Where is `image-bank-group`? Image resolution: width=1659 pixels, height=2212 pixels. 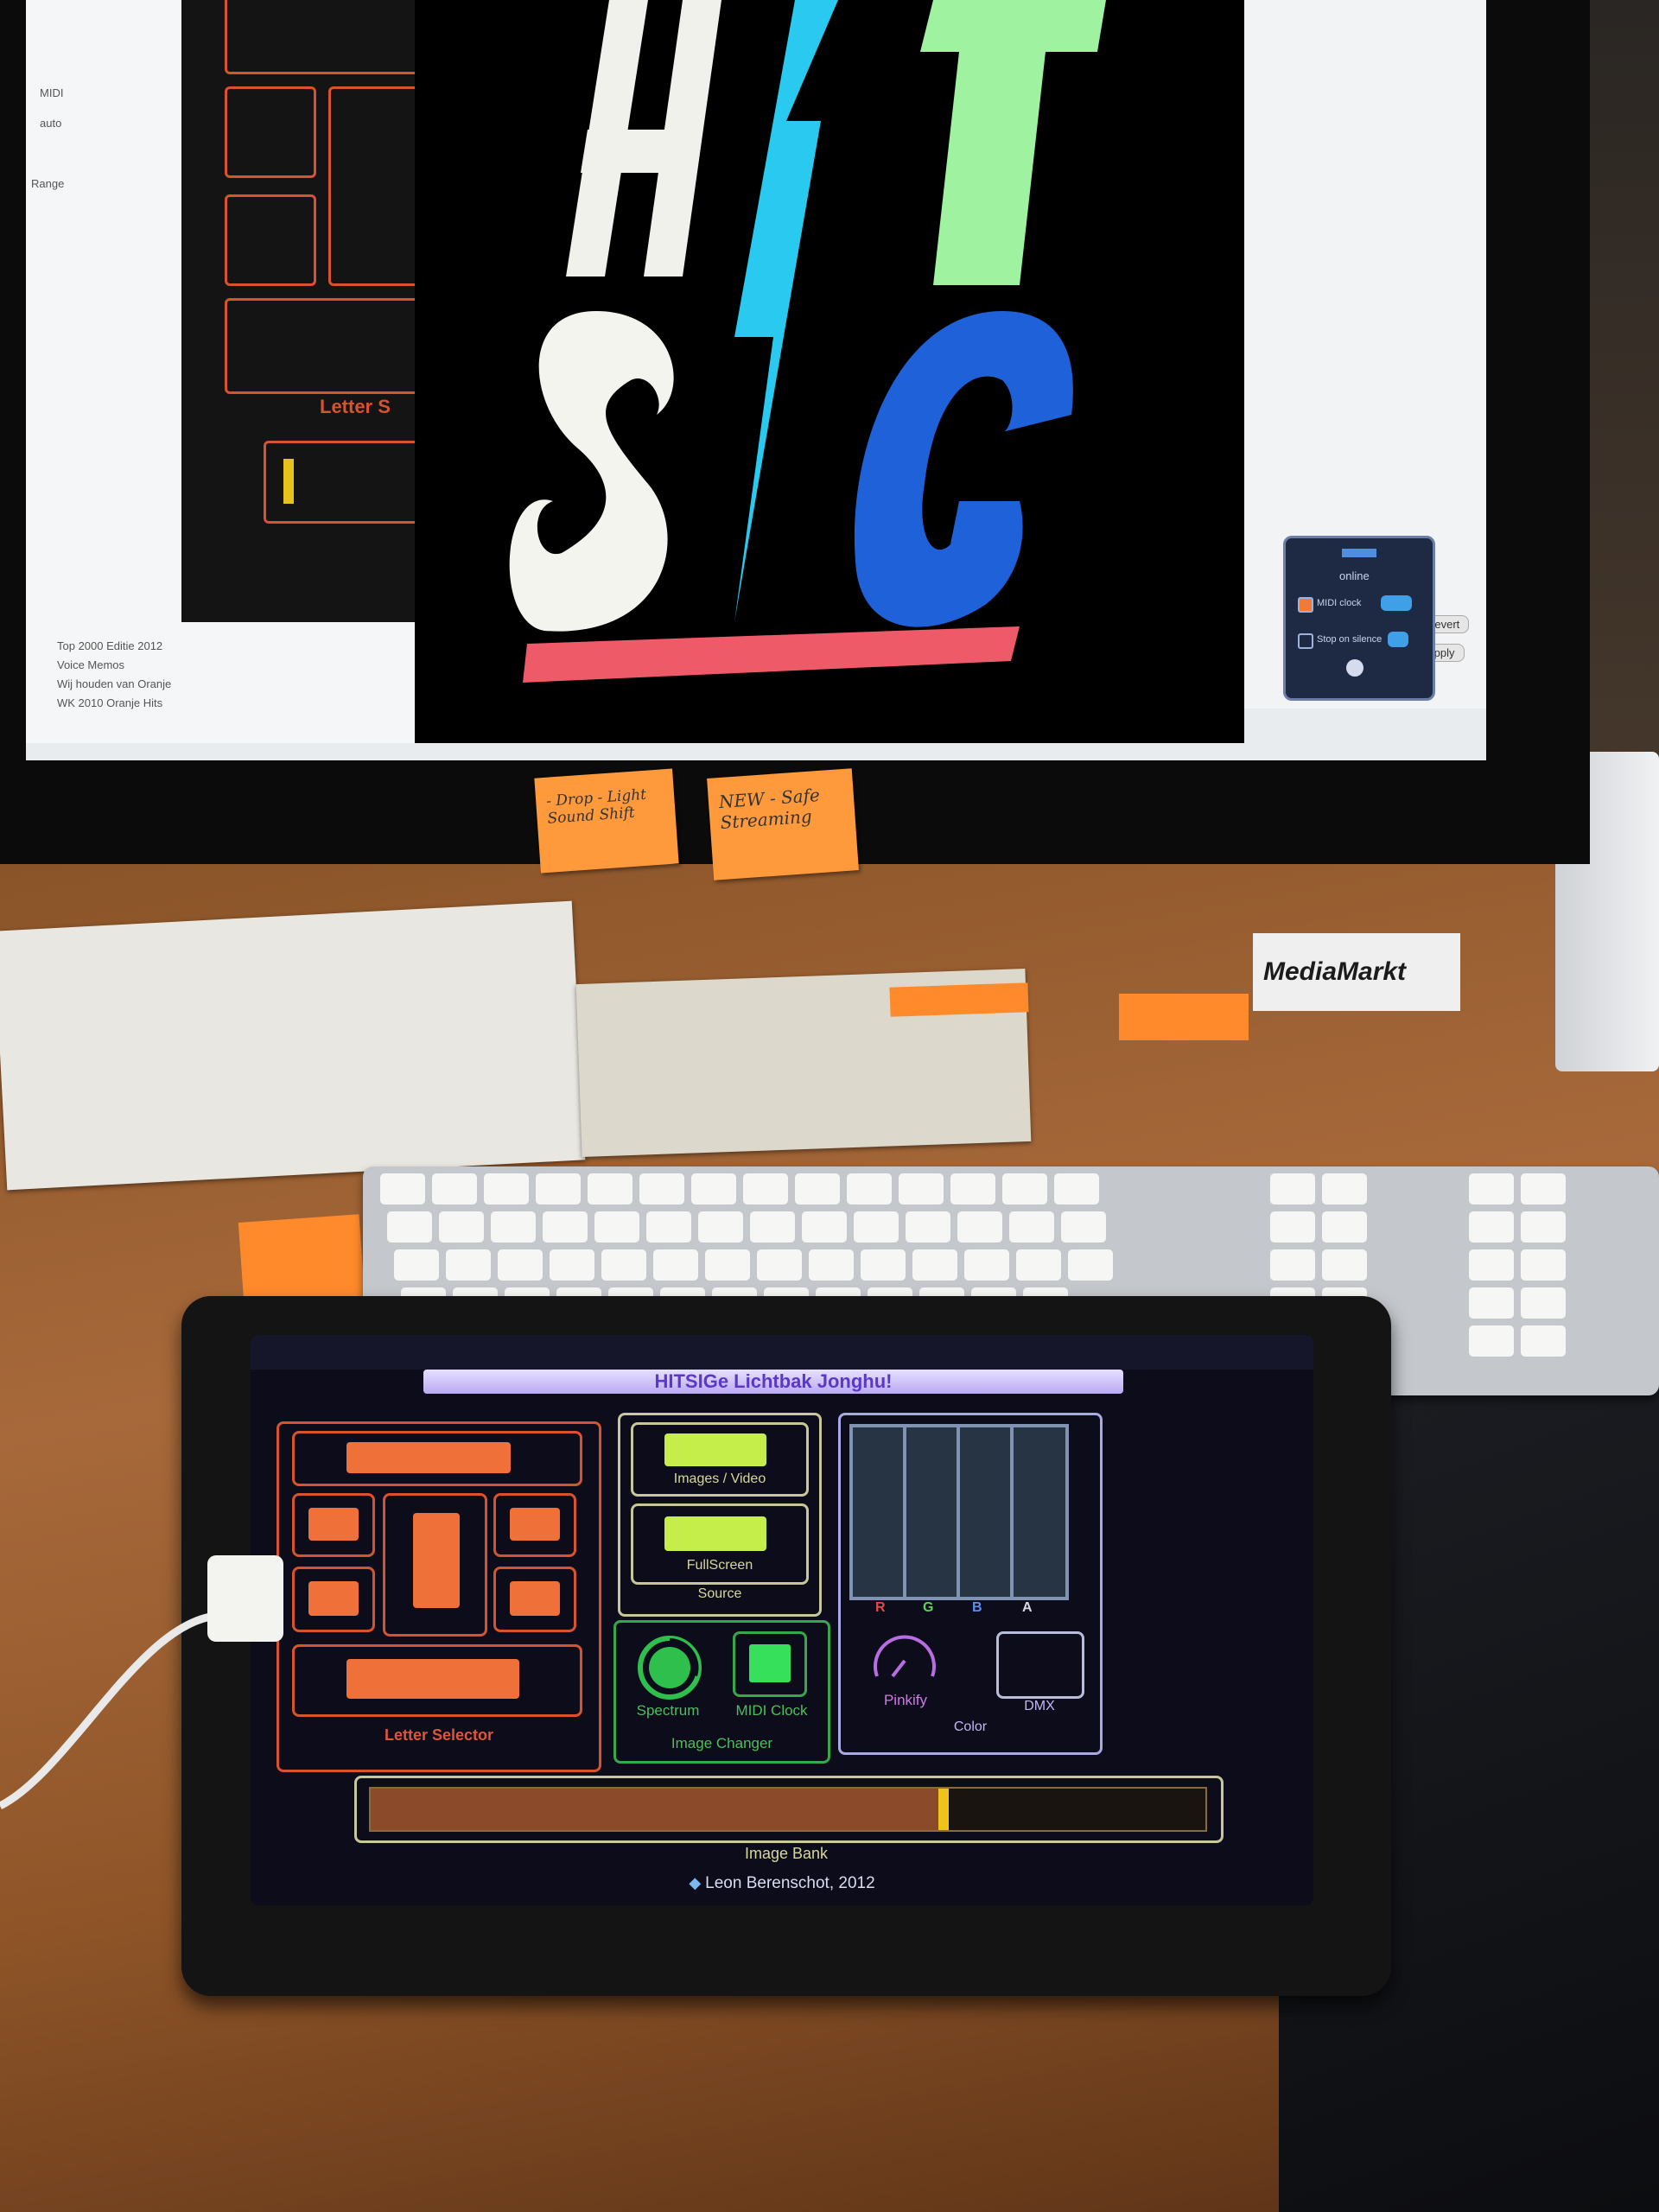
image-bank-group is located at coordinates (789, 1809).